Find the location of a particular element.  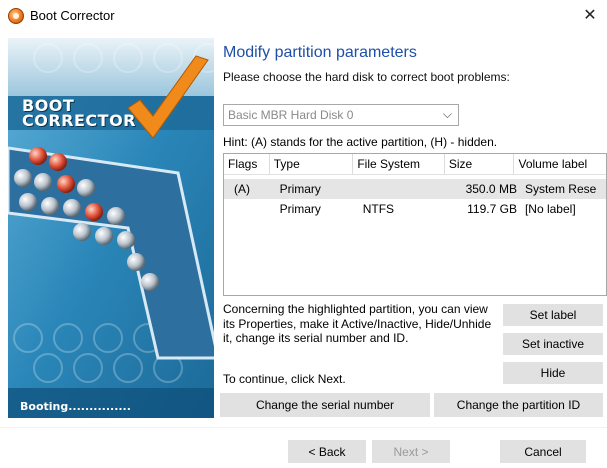

chevron-down-icon: ⌵ is located at coordinates (447, 114).